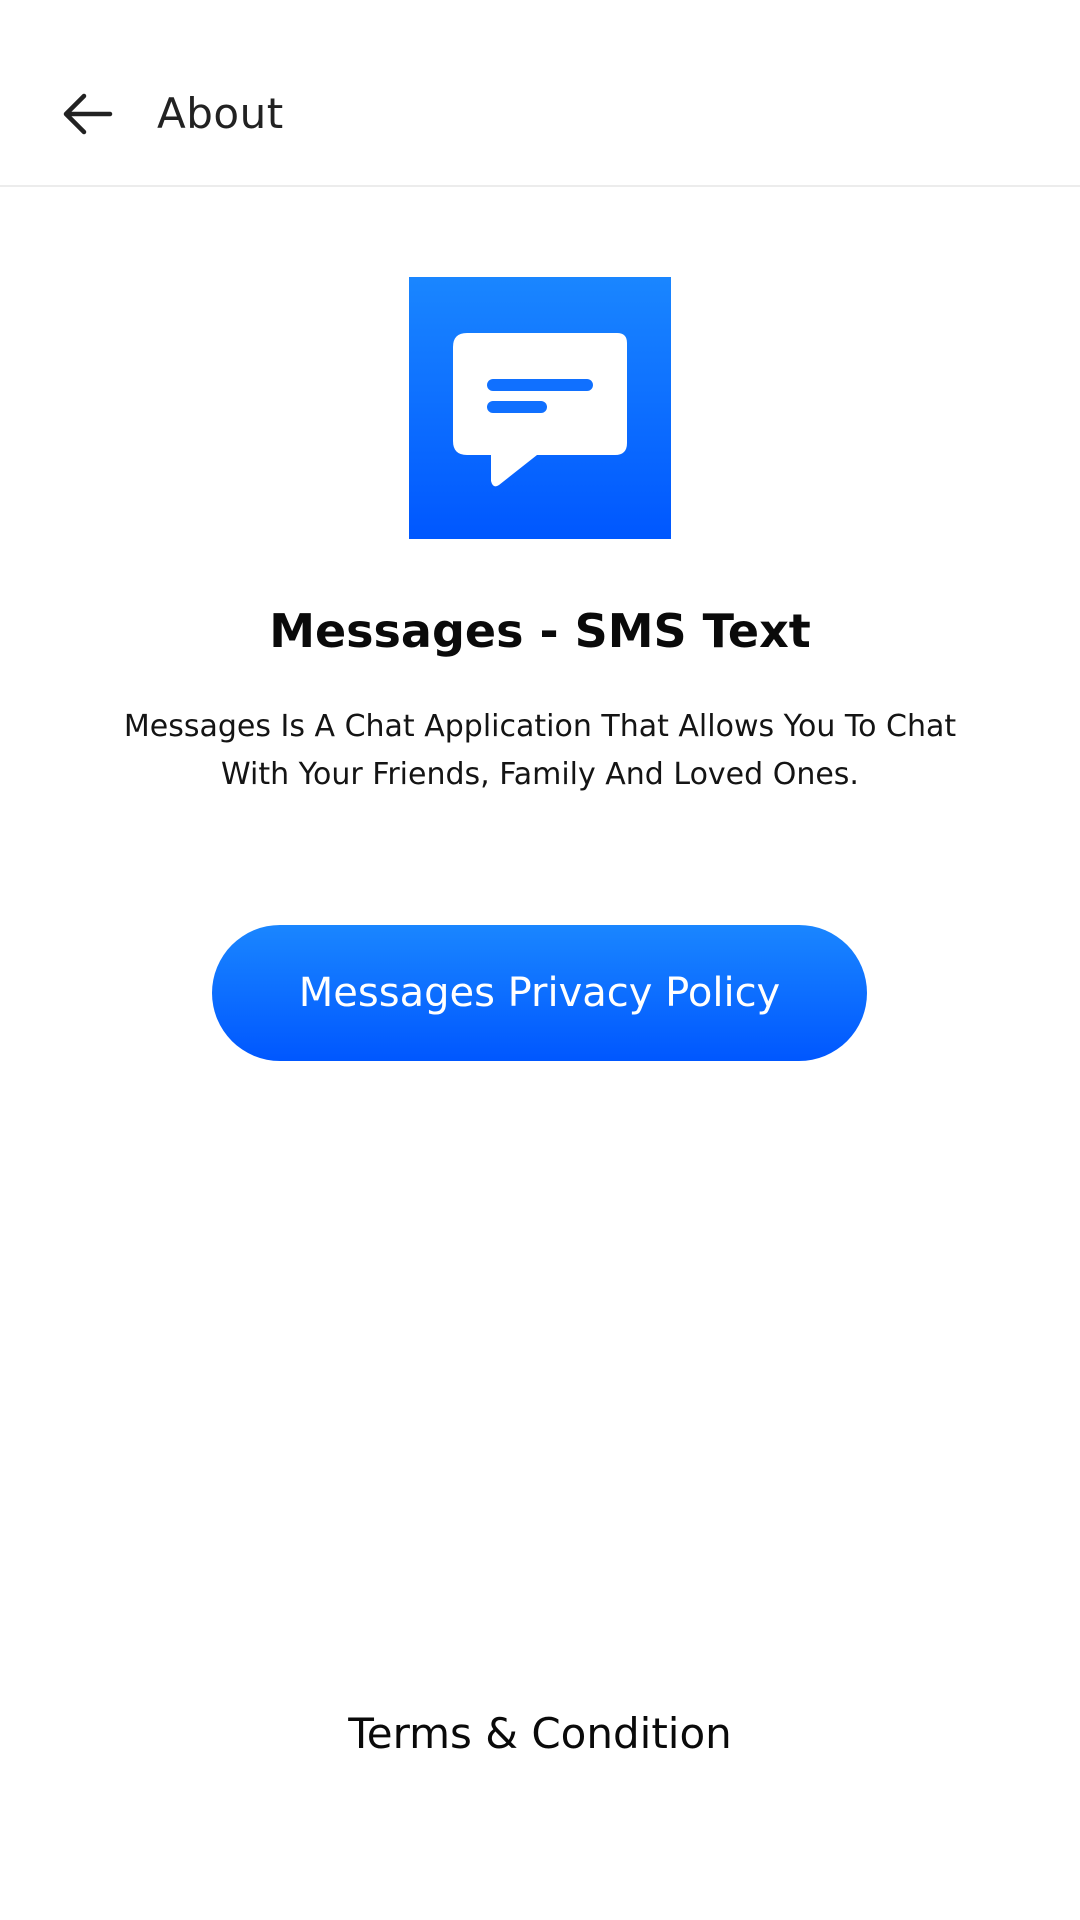 The image size is (1080, 1920). I want to click on terms-and-condition-link: Terms & Condition, so click(540, 1734).